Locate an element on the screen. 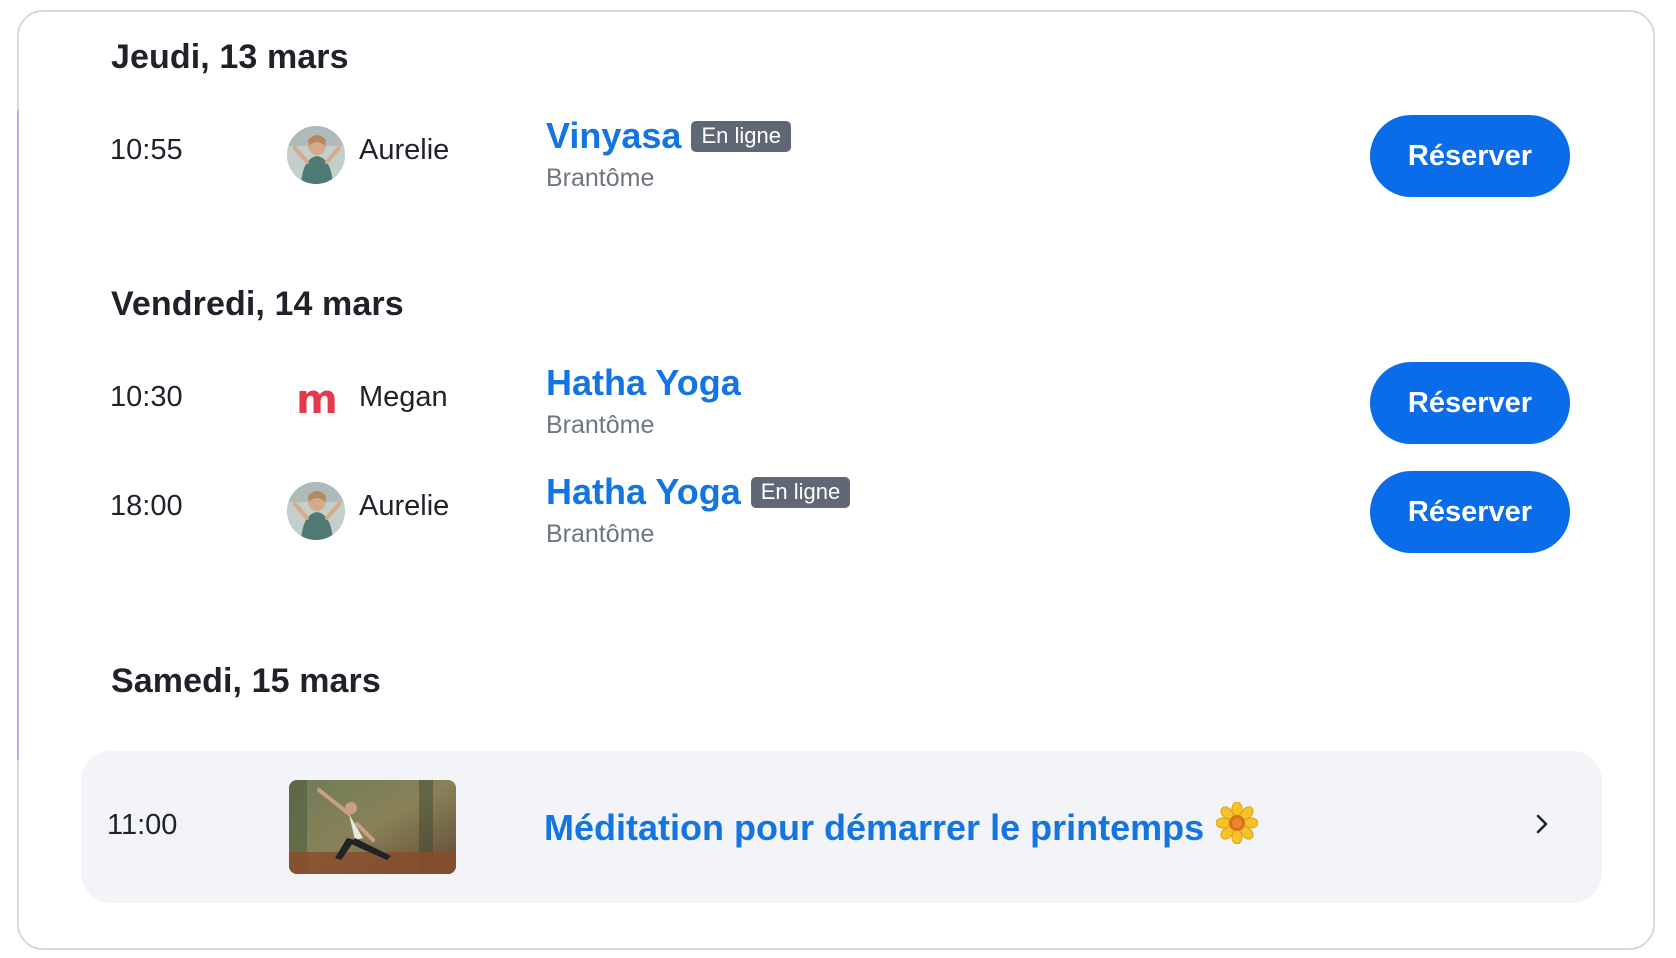 Image resolution: width=1676 pixels, height=958 pixels. class-title-link: Vinyasa is located at coordinates (613, 136).